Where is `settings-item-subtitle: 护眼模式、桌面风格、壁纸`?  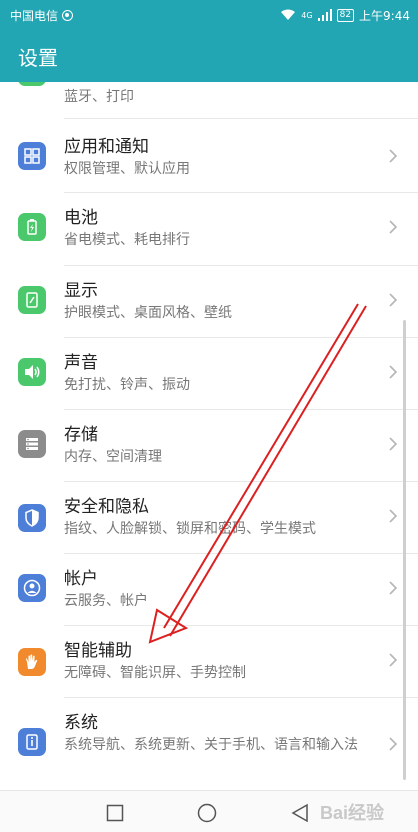 settings-item-subtitle: 护眼模式、桌面风格、壁纸 is located at coordinates (148, 313).